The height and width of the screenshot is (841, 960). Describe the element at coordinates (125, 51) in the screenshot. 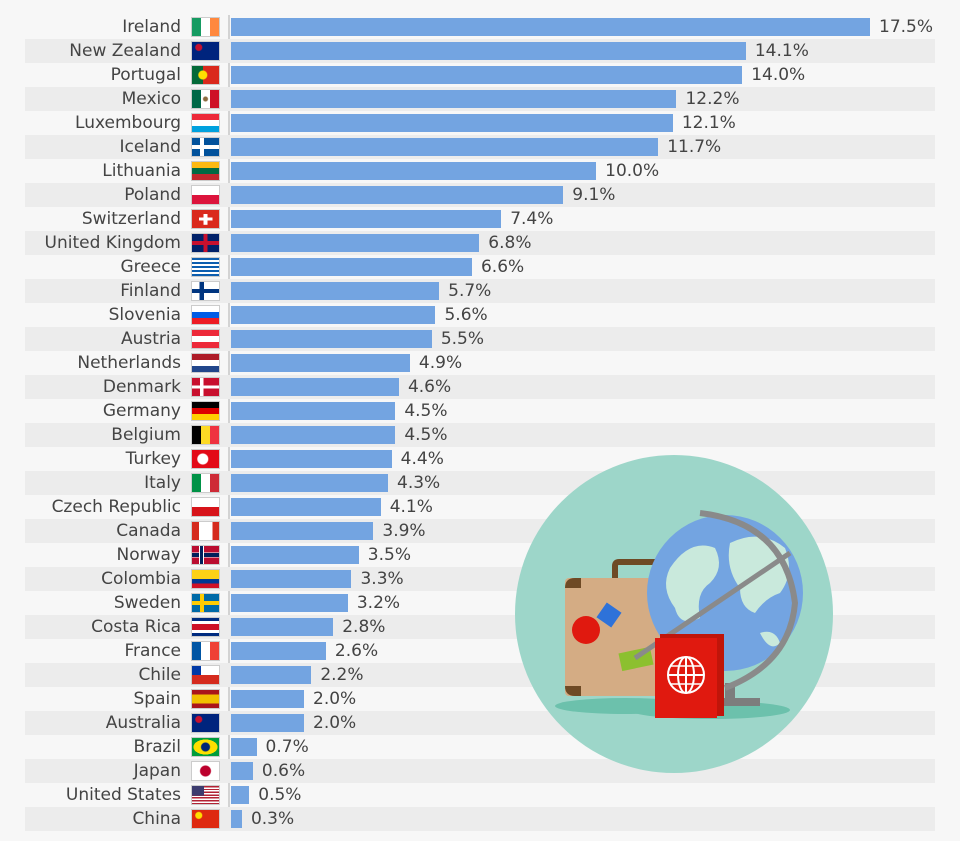

I see `category-label: New Zealand` at that location.